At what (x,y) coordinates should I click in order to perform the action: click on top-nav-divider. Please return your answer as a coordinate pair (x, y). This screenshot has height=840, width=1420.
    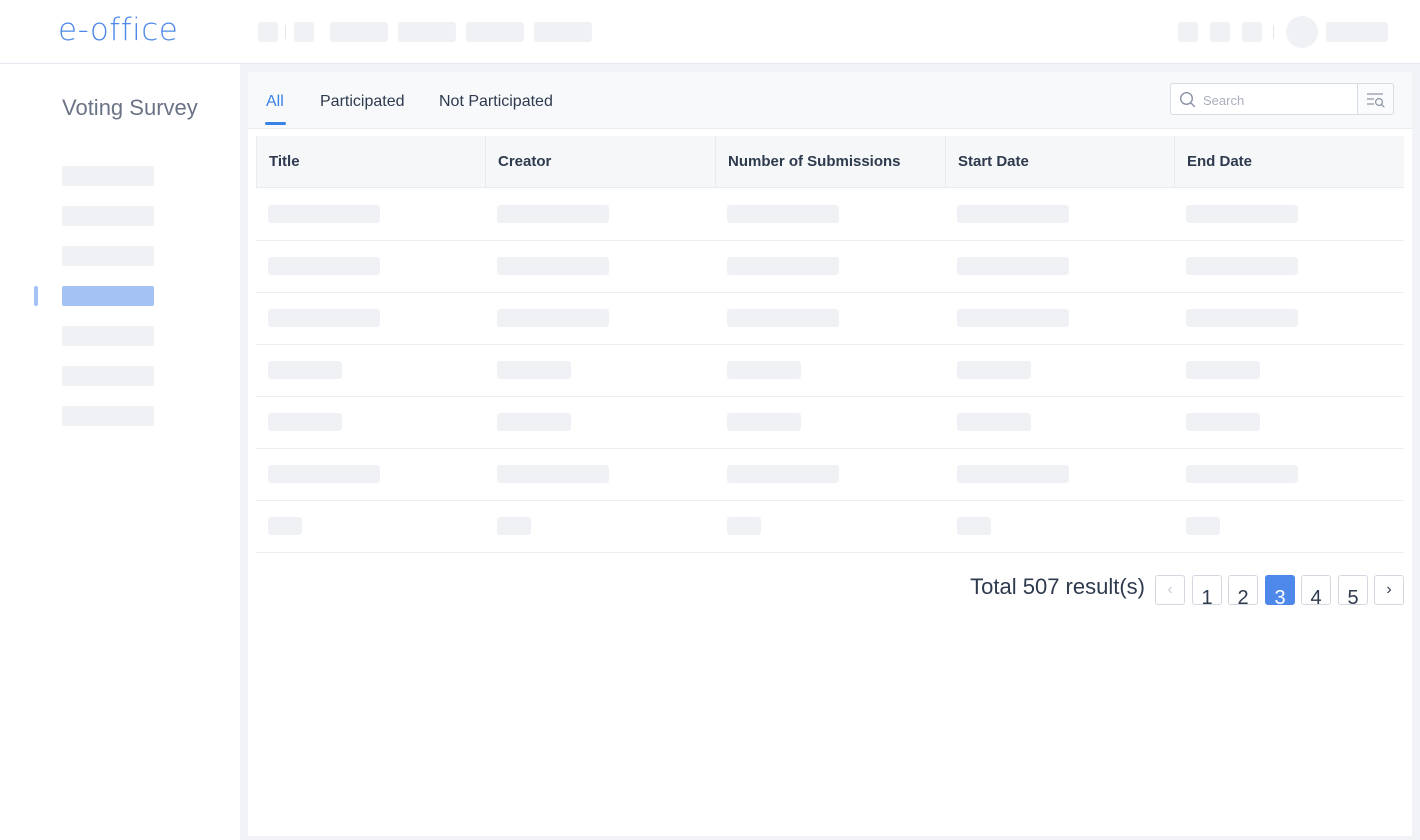
    Looking at the image, I should click on (285, 32).